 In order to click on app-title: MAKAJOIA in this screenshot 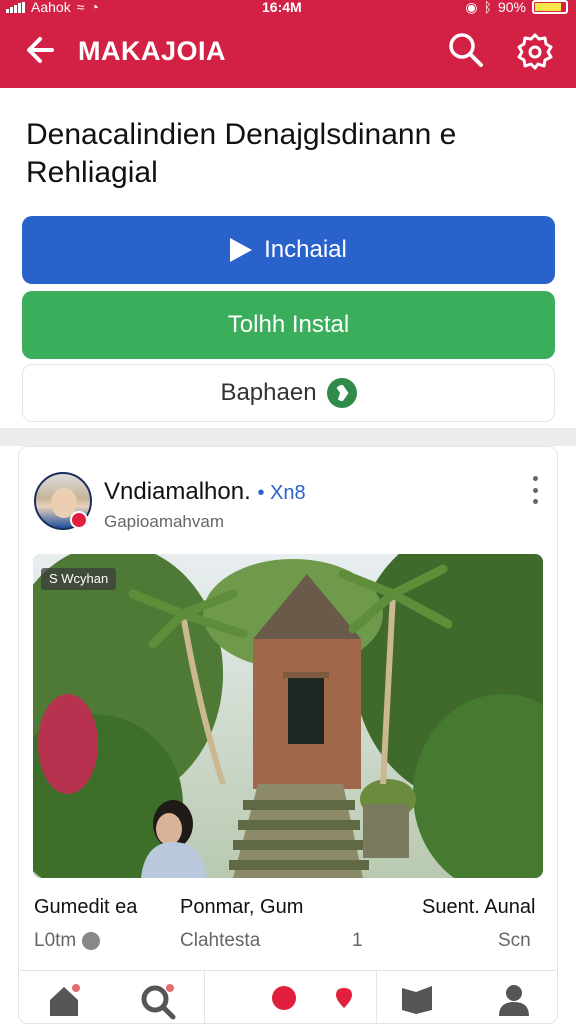, I will do `click(152, 51)`.